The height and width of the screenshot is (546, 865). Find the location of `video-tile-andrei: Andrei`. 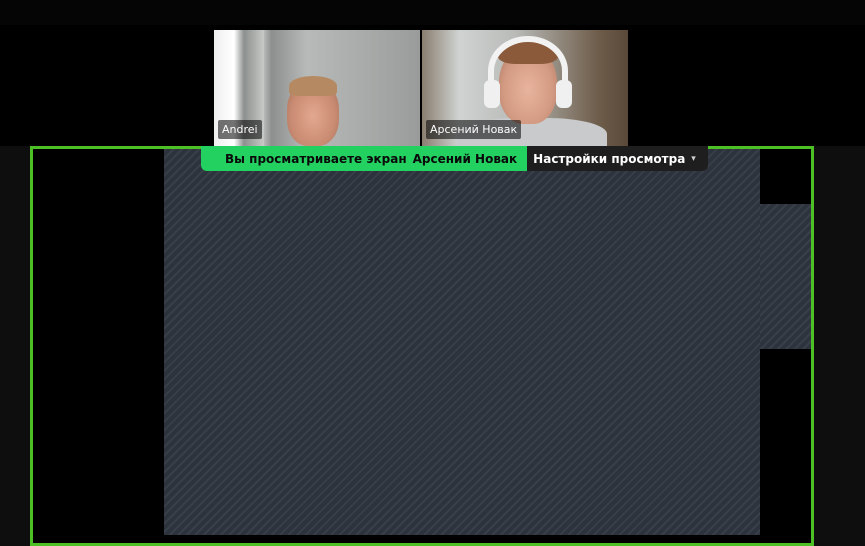

video-tile-andrei: Andrei is located at coordinates (317, 88).